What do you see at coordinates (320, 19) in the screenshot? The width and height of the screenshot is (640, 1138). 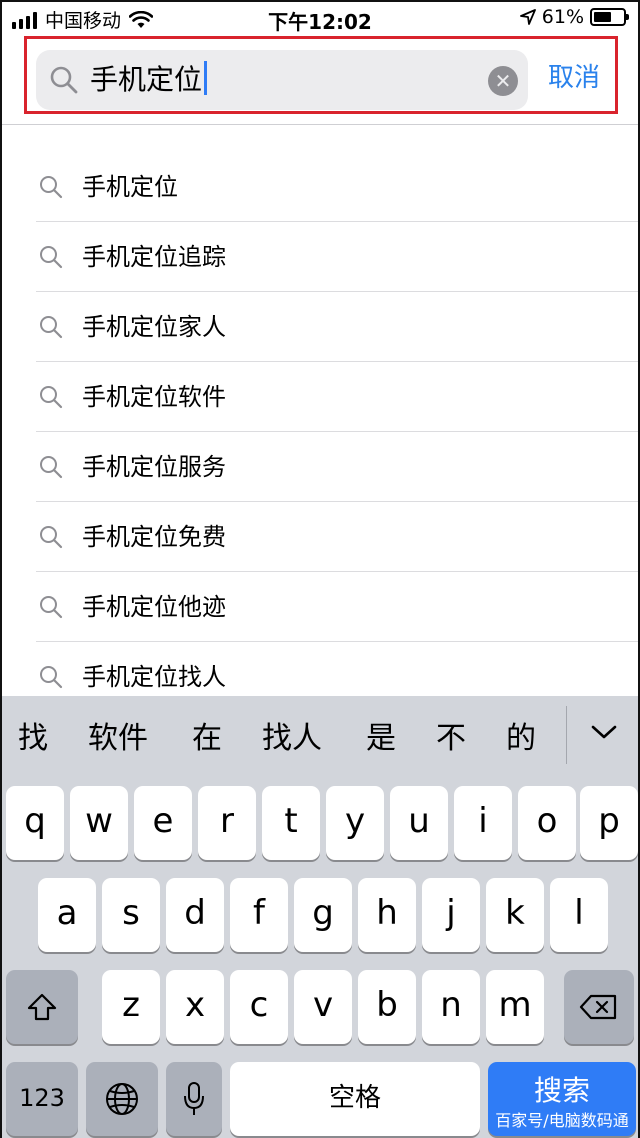 I see `status-bar: 中国移动 下午12:02 61%` at bounding box center [320, 19].